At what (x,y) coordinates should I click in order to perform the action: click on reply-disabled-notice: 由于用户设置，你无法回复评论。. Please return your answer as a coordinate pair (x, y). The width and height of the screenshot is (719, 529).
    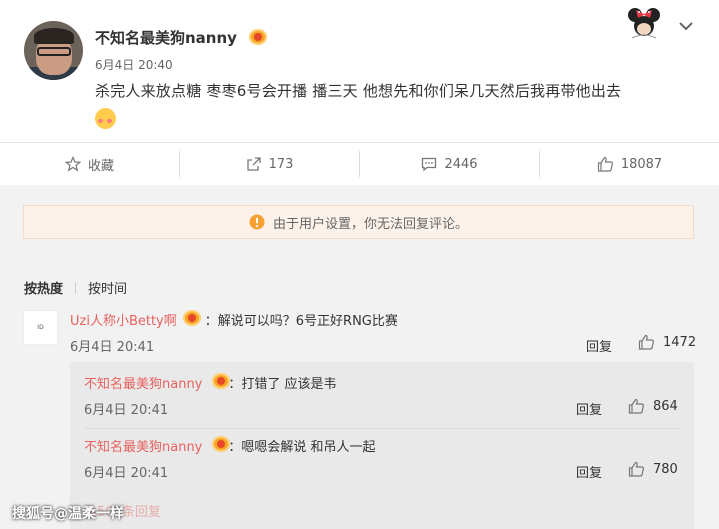
    Looking at the image, I should click on (358, 222).